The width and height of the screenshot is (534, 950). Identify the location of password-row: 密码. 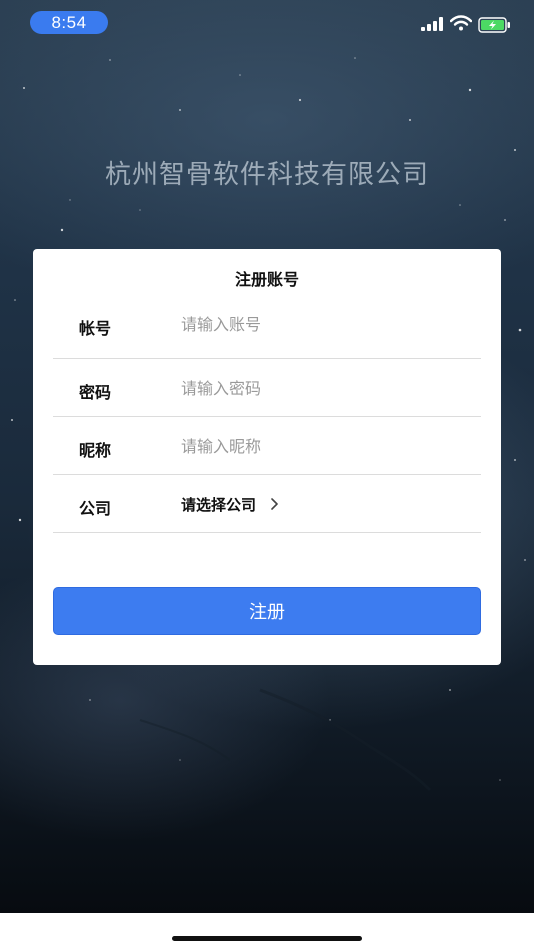
(267, 388).